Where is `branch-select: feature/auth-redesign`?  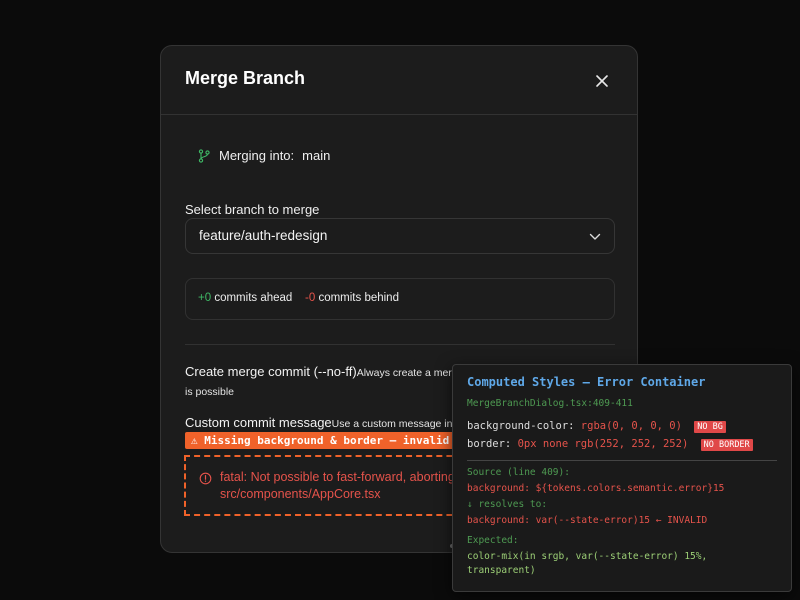 branch-select: feature/auth-redesign is located at coordinates (400, 236).